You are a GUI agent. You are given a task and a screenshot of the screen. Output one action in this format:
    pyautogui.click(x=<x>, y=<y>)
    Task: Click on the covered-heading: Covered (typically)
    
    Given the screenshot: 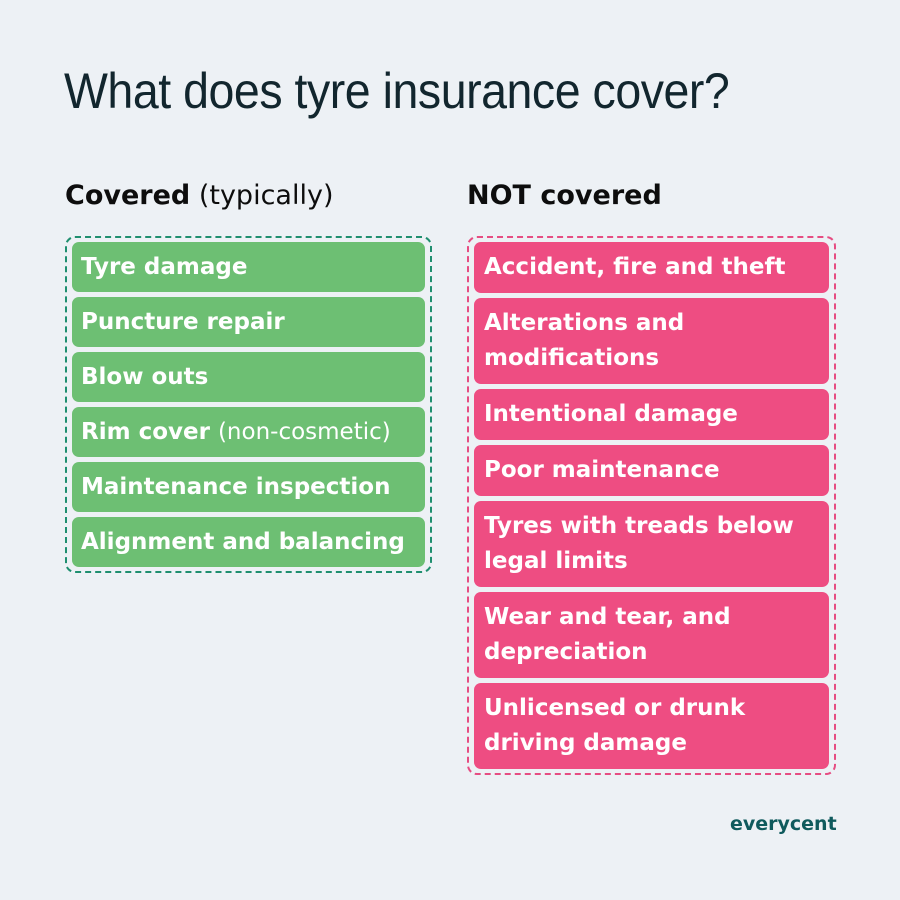 What is the action you would take?
    pyautogui.click(x=199, y=195)
    